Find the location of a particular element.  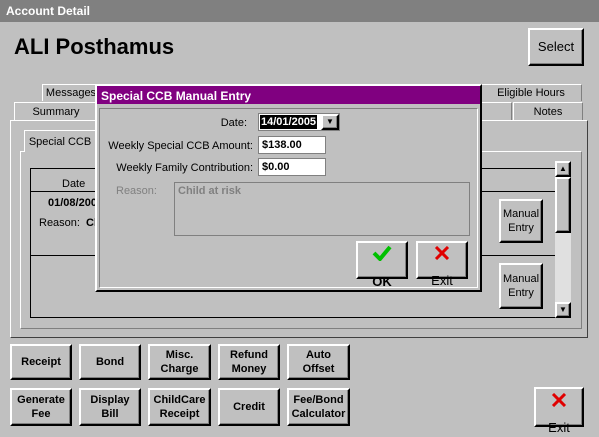

scroll-down-arrow-icon: ▼ is located at coordinates (563, 310).